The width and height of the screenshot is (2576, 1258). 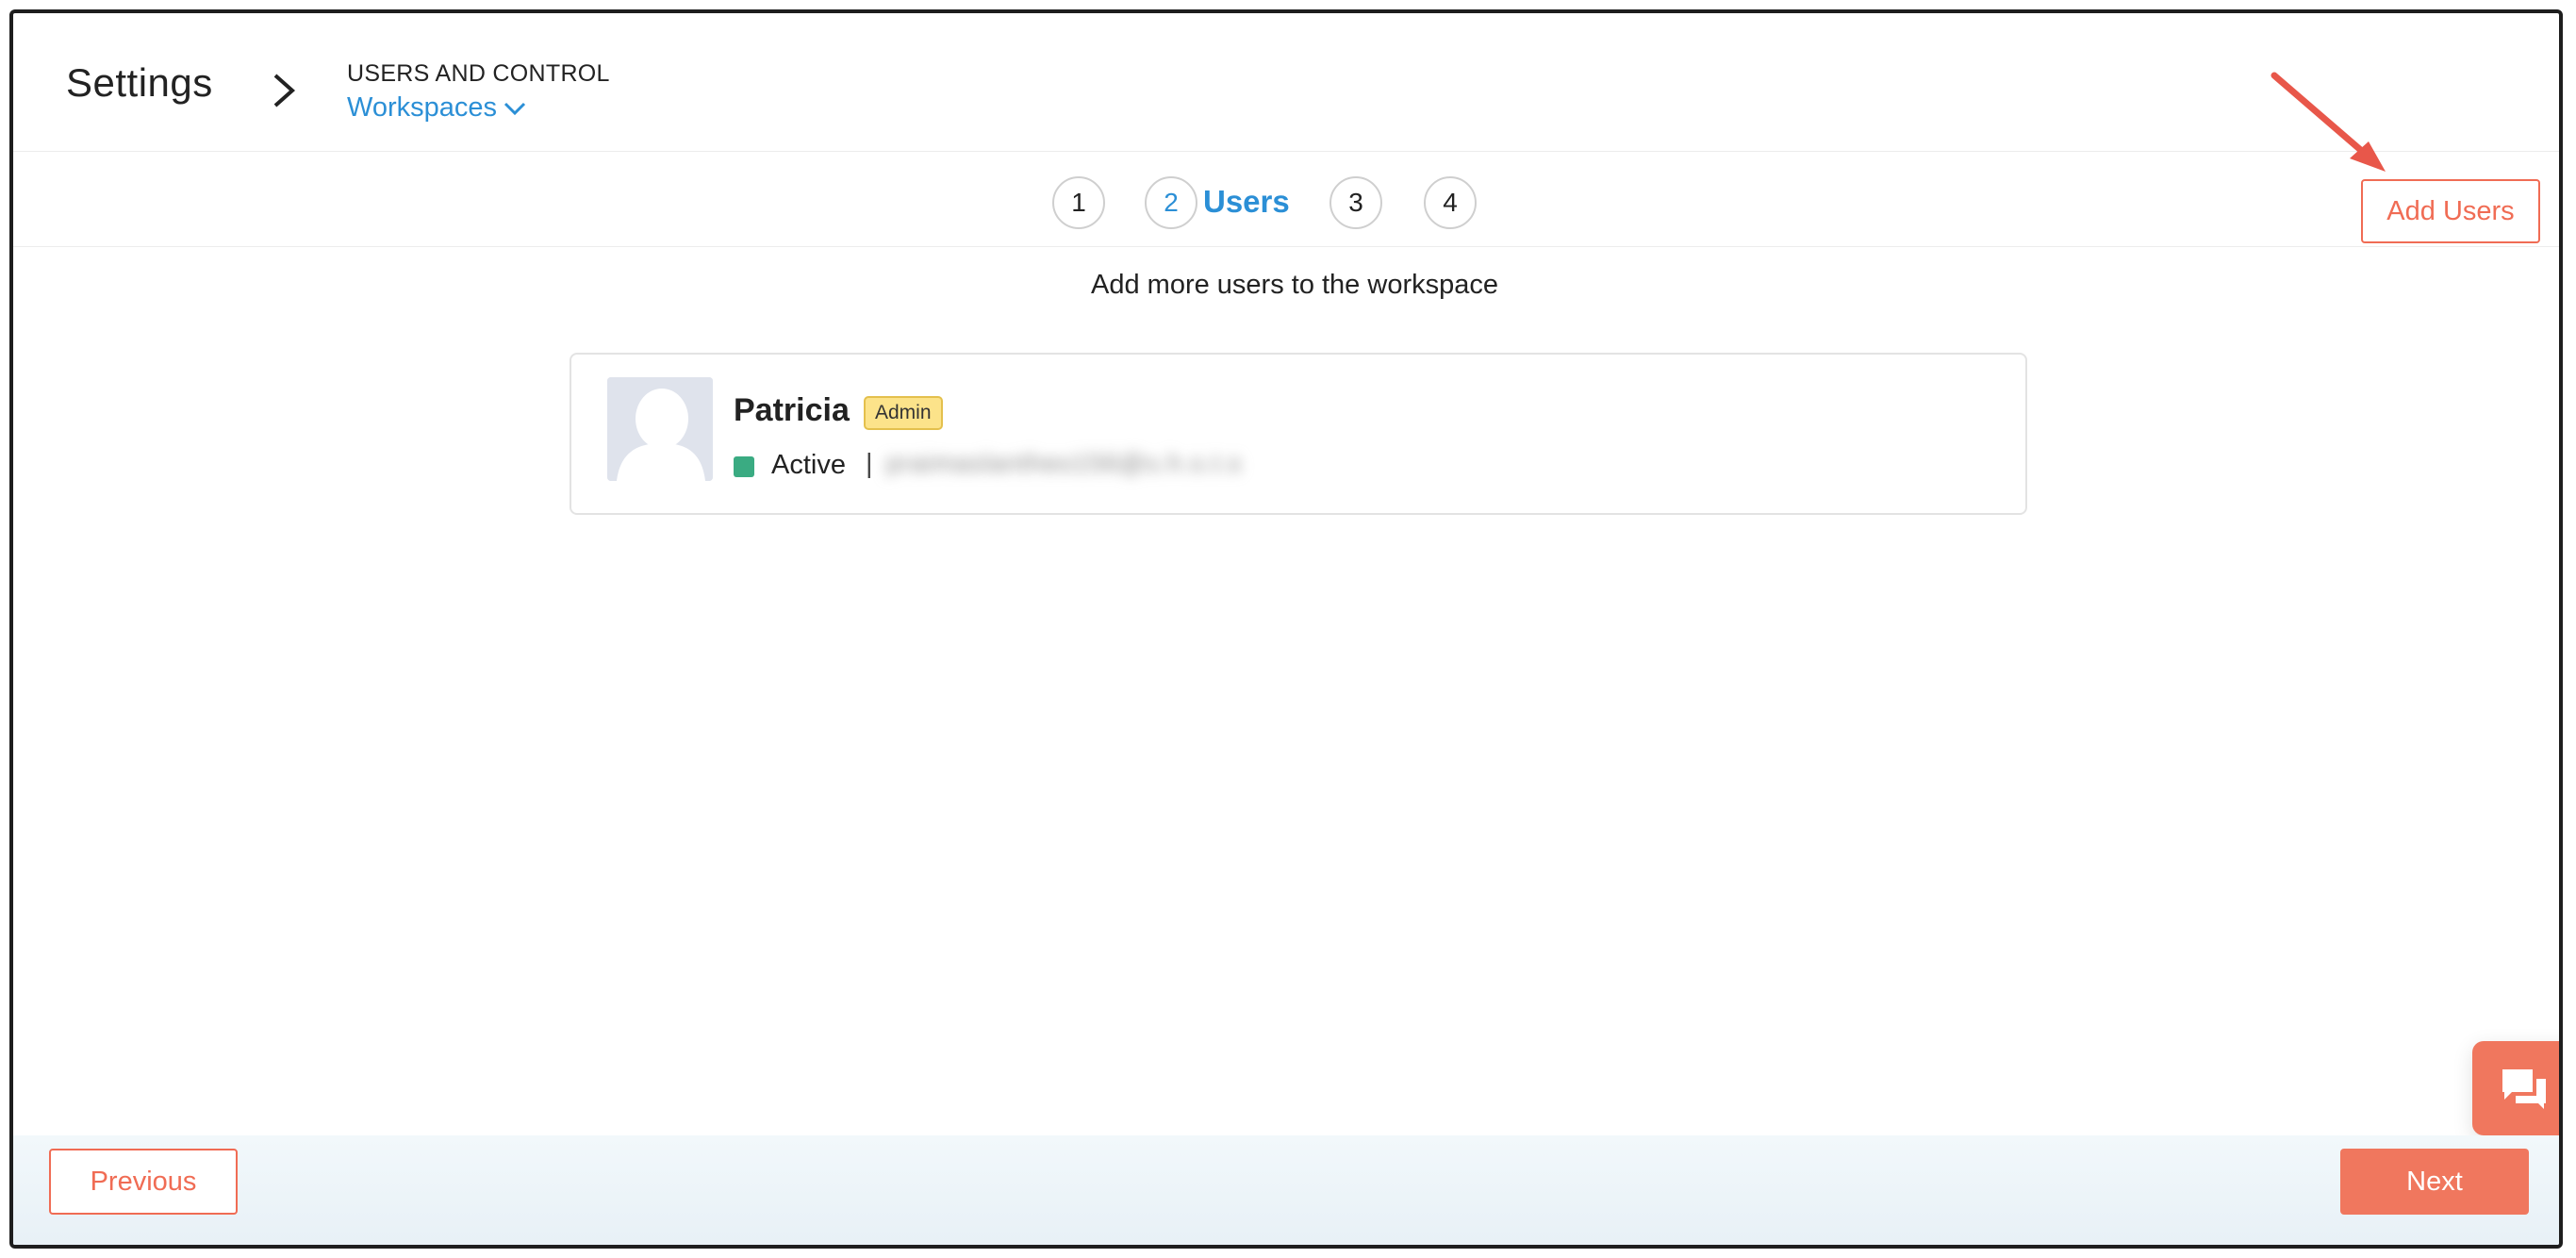 What do you see at coordinates (808, 465) in the screenshot?
I see `user-status: Active` at bounding box center [808, 465].